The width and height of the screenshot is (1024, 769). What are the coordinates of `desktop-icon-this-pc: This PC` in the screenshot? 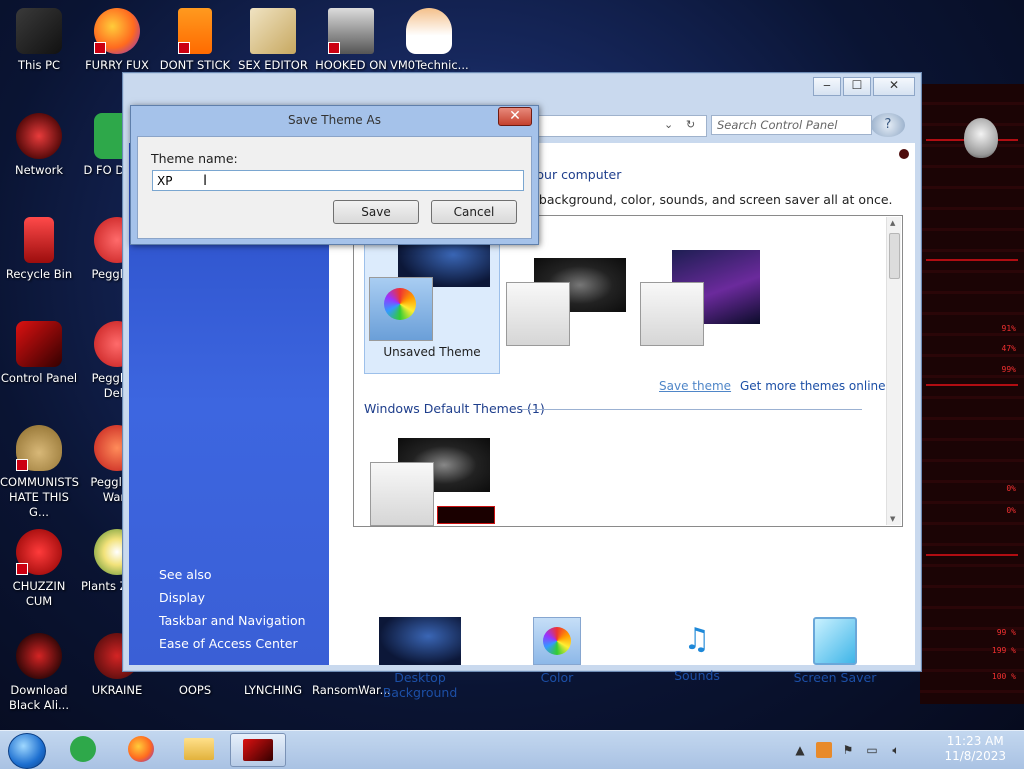 It's located at (39, 40).